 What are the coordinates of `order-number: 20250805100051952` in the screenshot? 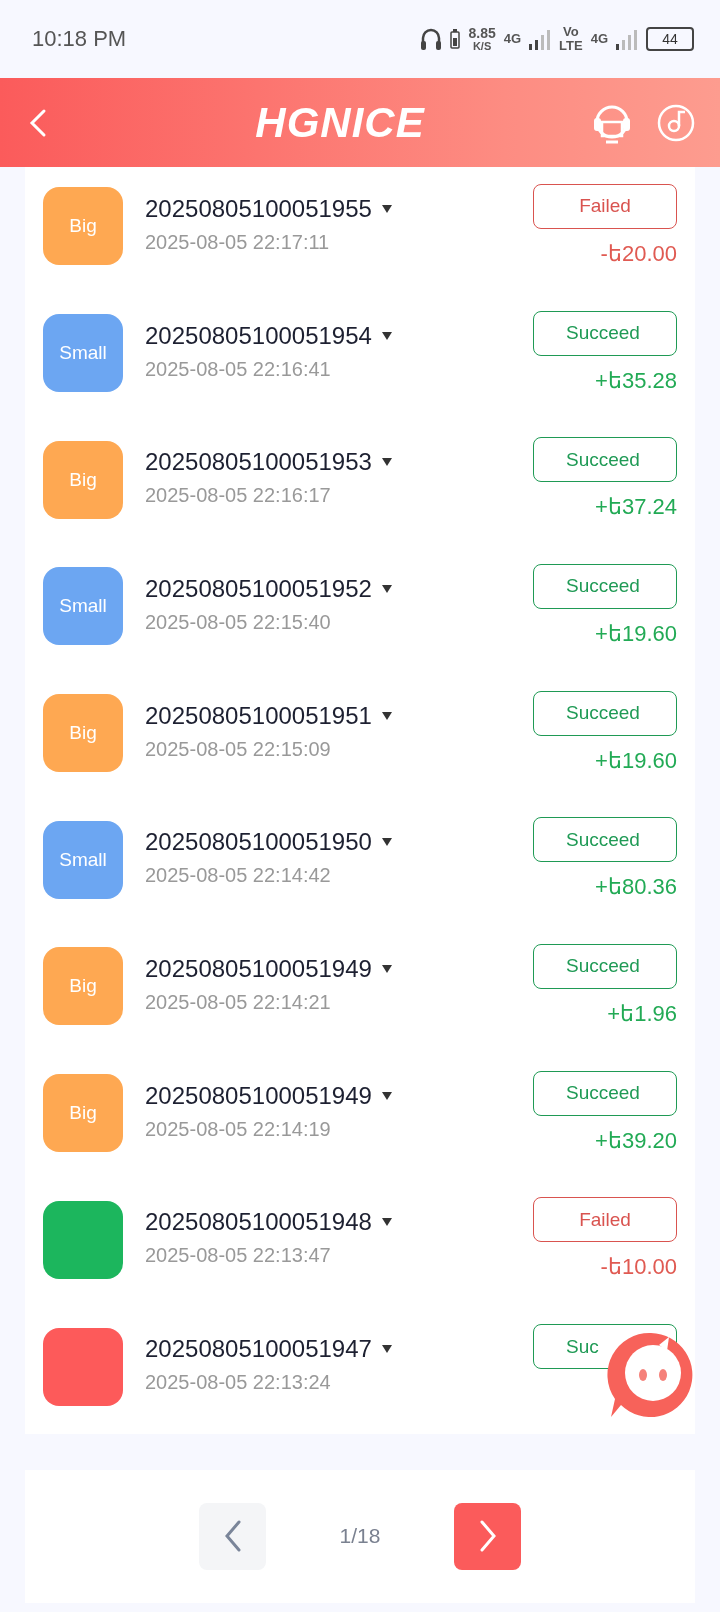 It's located at (258, 588).